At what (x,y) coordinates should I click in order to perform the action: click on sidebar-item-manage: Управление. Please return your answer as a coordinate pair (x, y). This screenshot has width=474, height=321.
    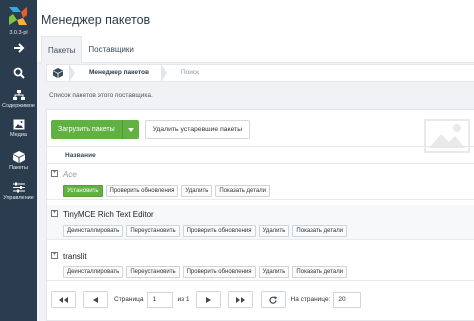
    Looking at the image, I should click on (18, 191).